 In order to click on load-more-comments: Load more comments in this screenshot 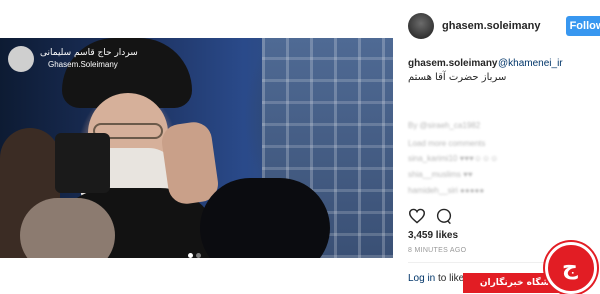, I will do `click(446, 143)`.